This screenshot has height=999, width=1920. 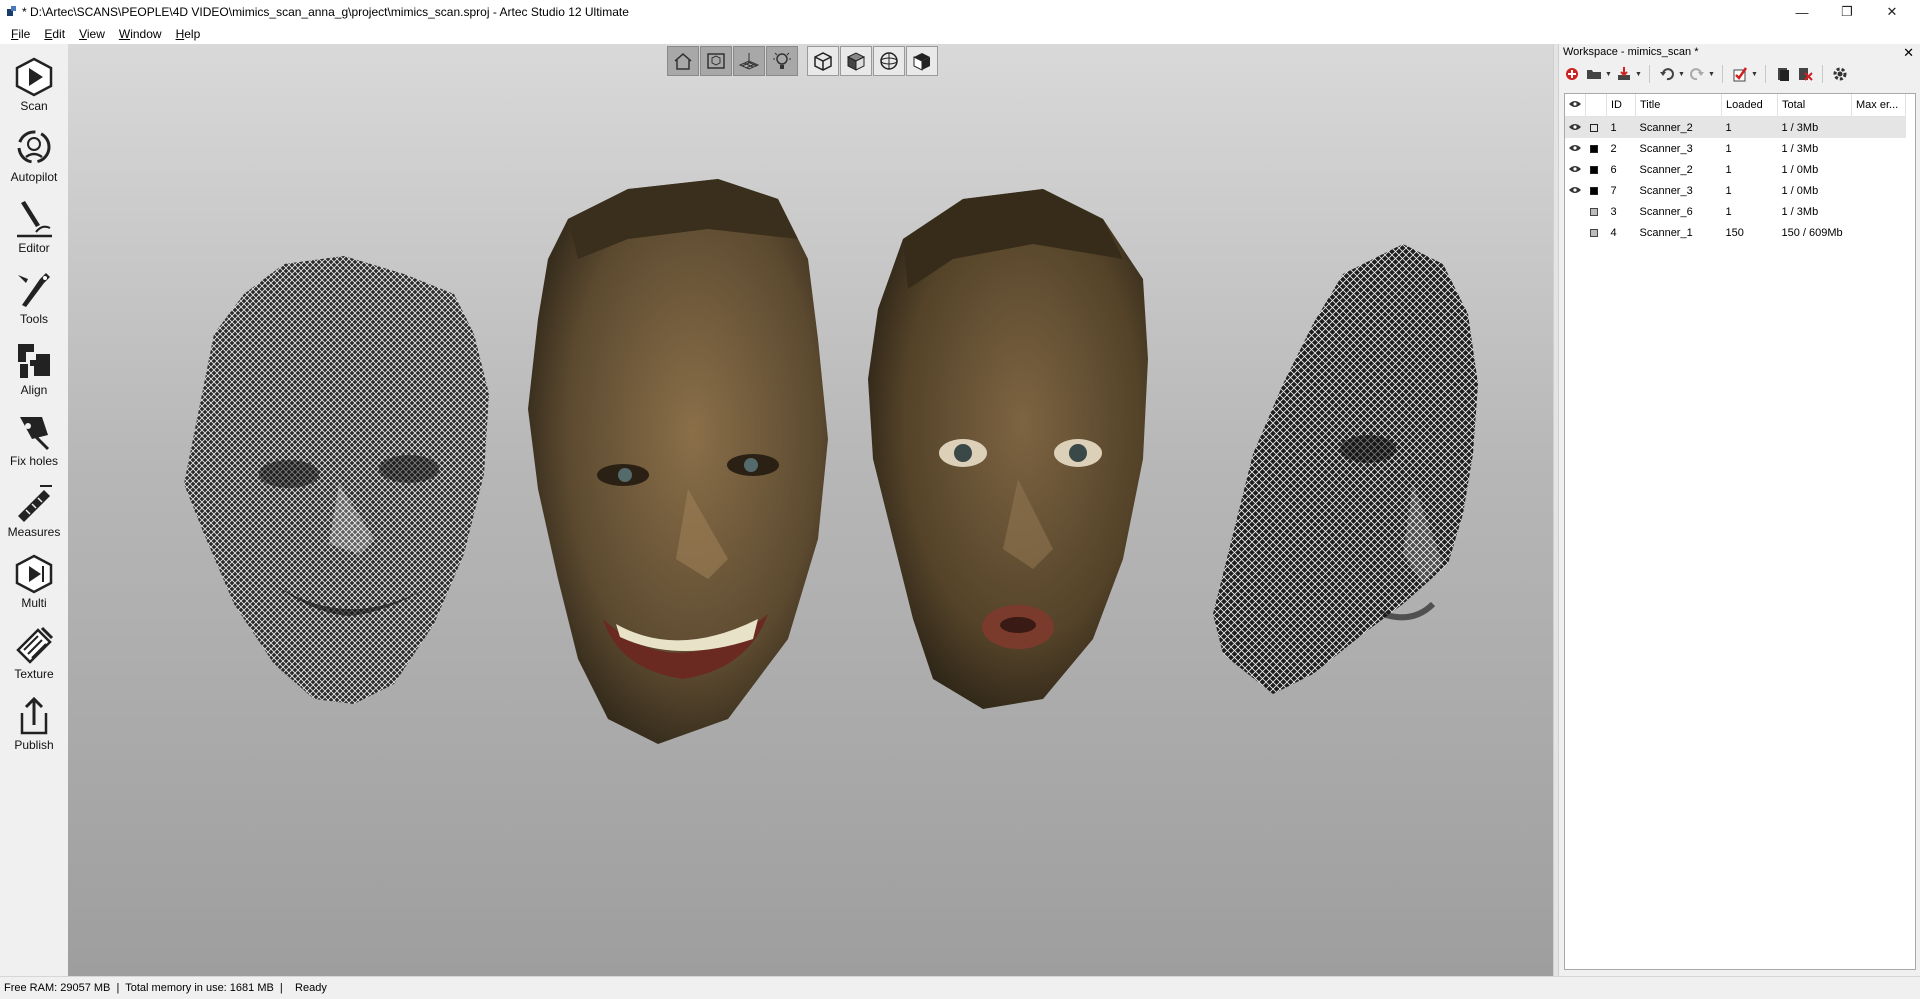 What do you see at coordinates (1666, 169) in the screenshot?
I see `title-cell: Scanner_2` at bounding box center [1666, 169].